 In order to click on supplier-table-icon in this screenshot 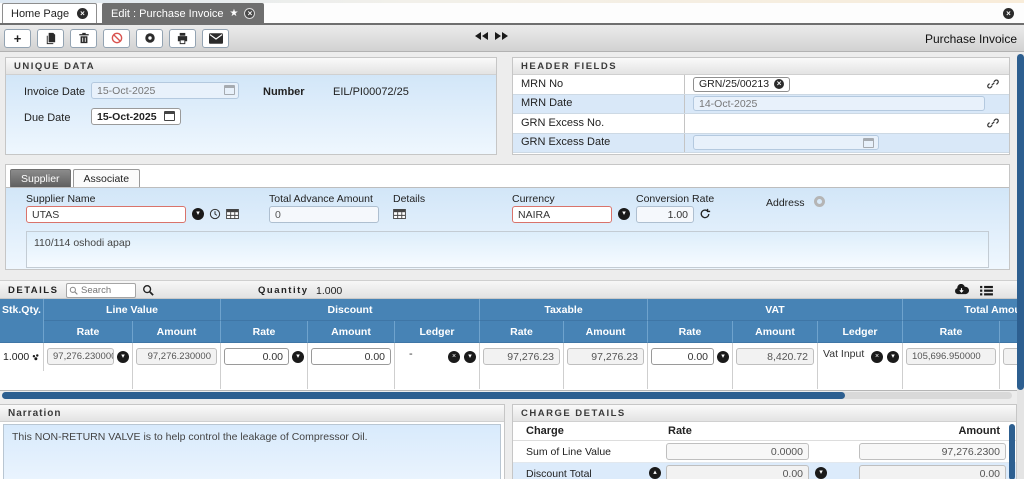, I will do `click(232, 214)`.